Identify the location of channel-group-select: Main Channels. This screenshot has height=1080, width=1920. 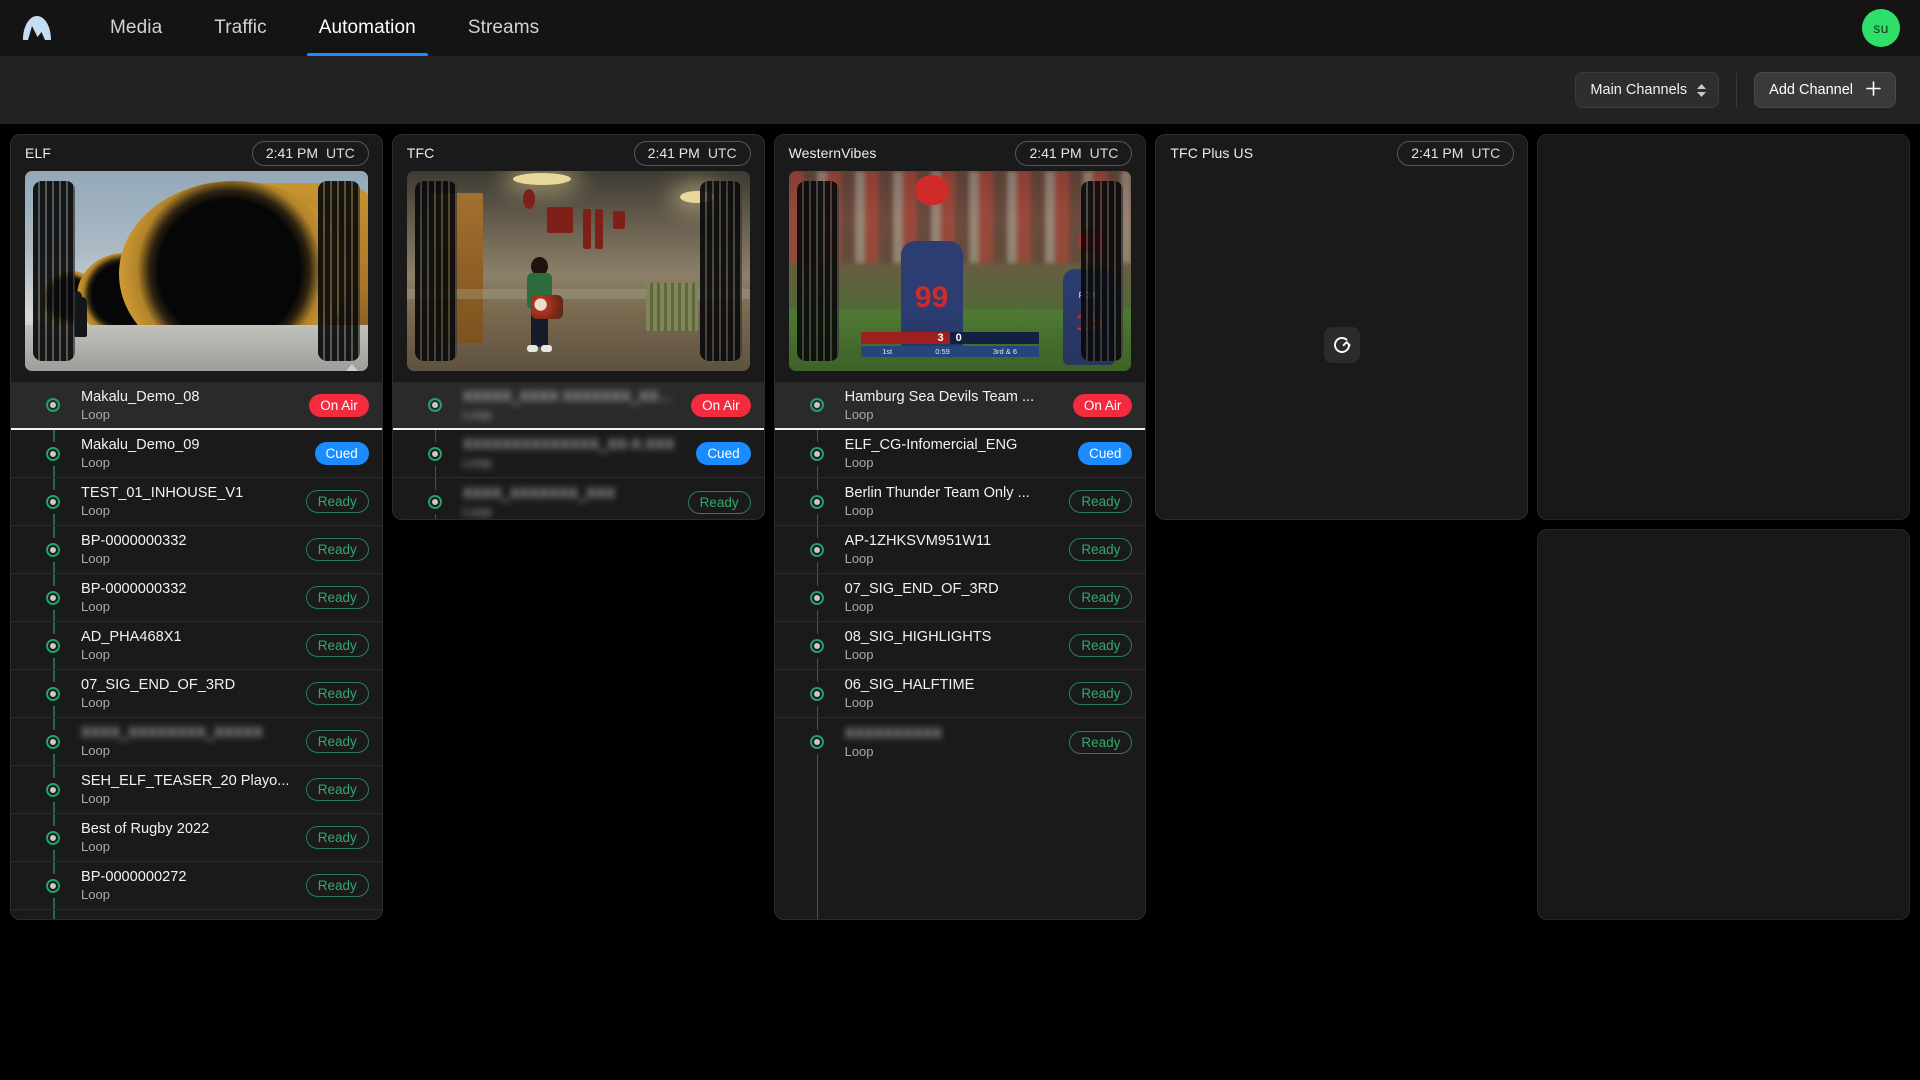
(1647, 90).